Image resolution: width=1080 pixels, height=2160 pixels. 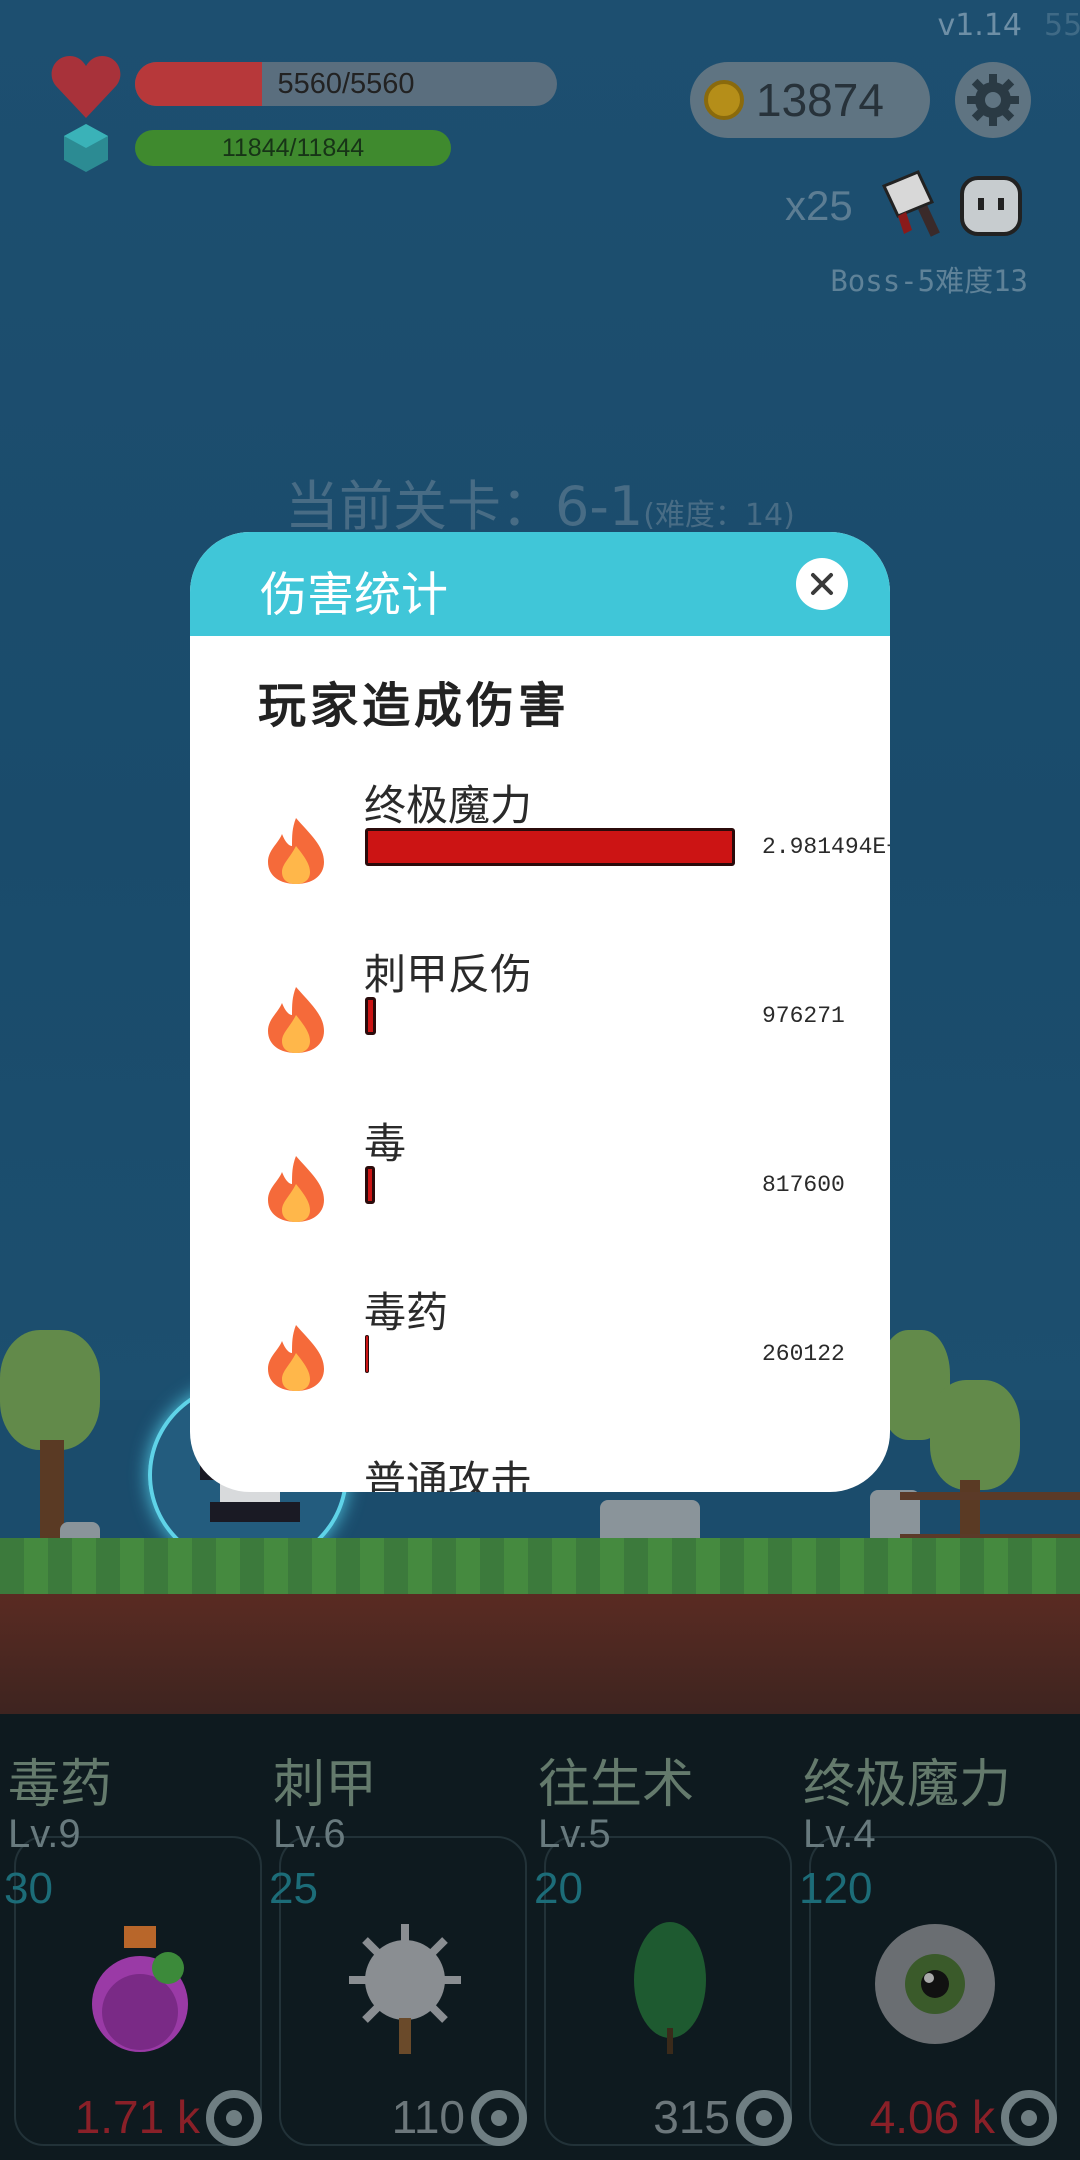 I want to click on mana-bar: 11844/11844, so click(x=293, y=148).